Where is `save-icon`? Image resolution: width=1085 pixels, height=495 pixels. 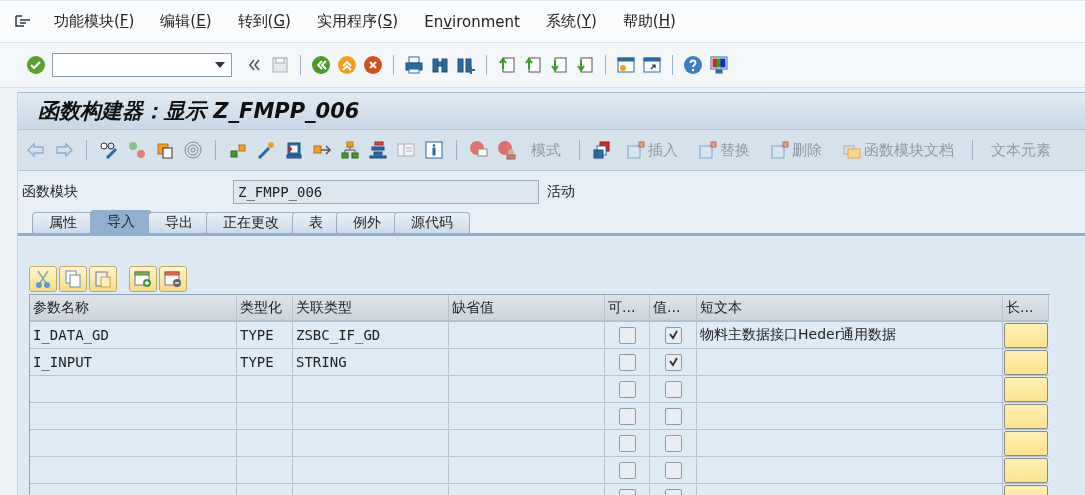
save-icon is located at coordinates (280, 65).